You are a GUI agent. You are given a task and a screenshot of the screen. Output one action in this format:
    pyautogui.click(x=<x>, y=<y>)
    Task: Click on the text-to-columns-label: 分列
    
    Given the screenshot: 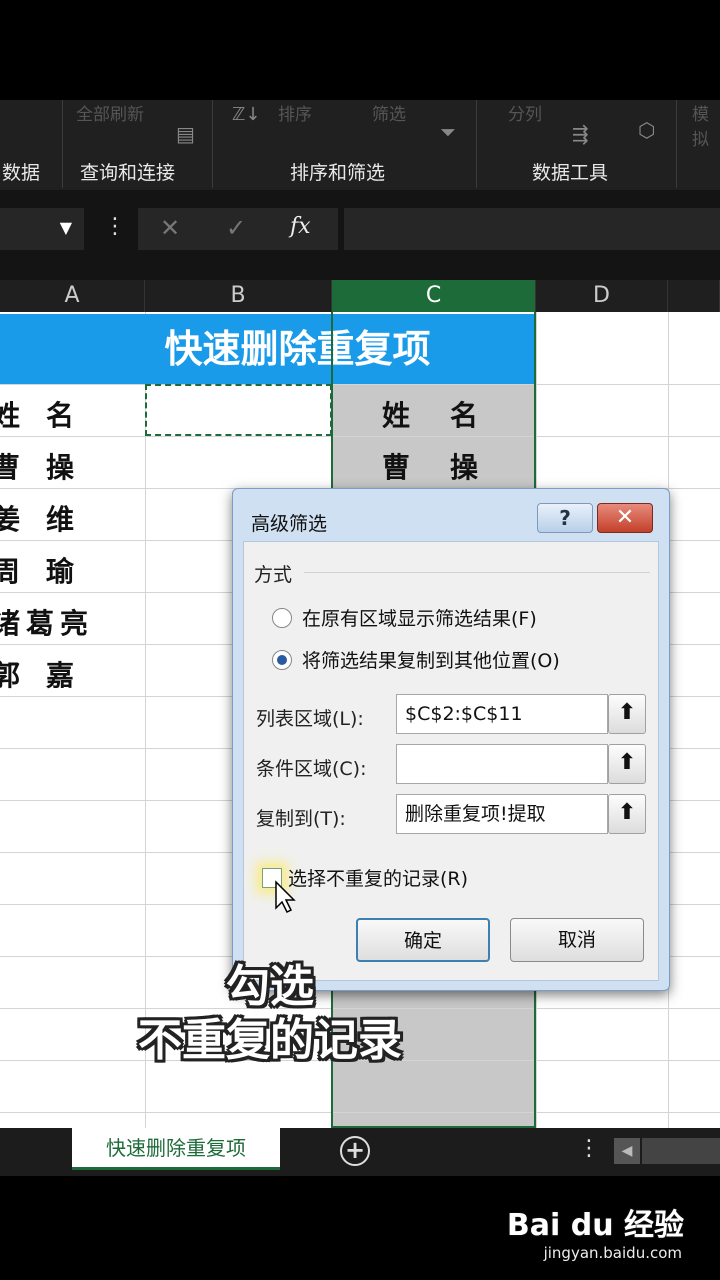 What is the action you would take?
    pyautogui.click(x=525, y=112)
    